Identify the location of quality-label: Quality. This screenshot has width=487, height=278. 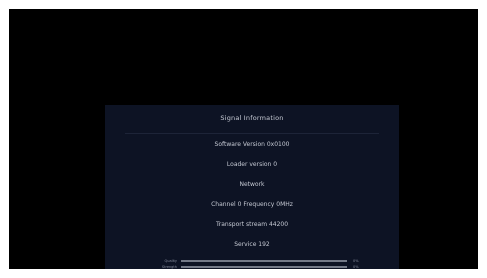
(170, 261).